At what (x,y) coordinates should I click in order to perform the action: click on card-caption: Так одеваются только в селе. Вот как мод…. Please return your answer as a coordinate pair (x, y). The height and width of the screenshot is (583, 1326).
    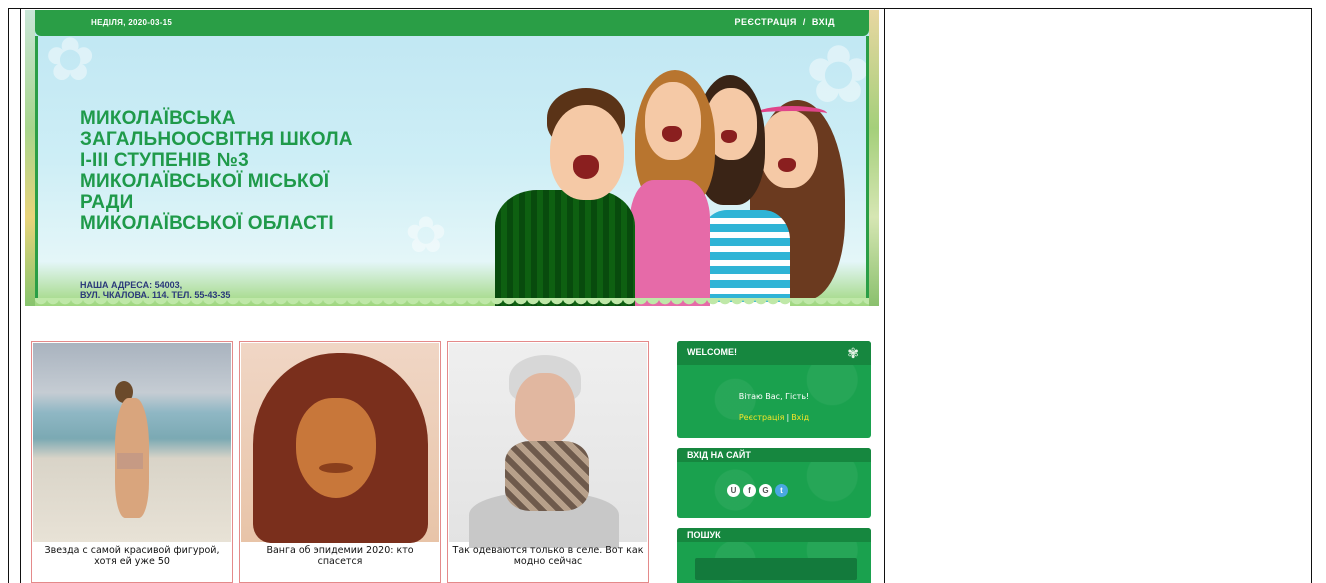
    Looking at the image, I should click on (548, 556).